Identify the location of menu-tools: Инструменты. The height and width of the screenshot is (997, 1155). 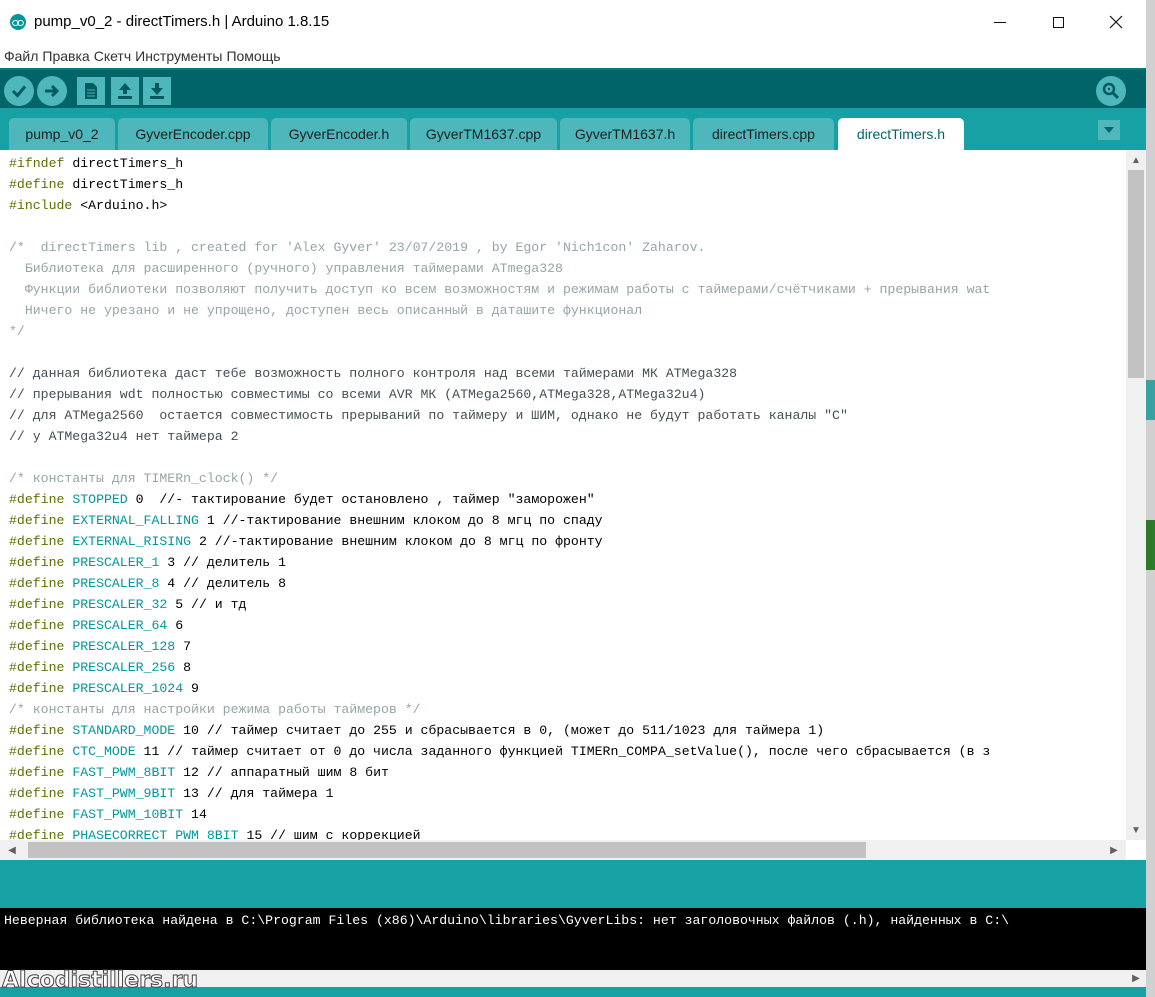
(178, 56).